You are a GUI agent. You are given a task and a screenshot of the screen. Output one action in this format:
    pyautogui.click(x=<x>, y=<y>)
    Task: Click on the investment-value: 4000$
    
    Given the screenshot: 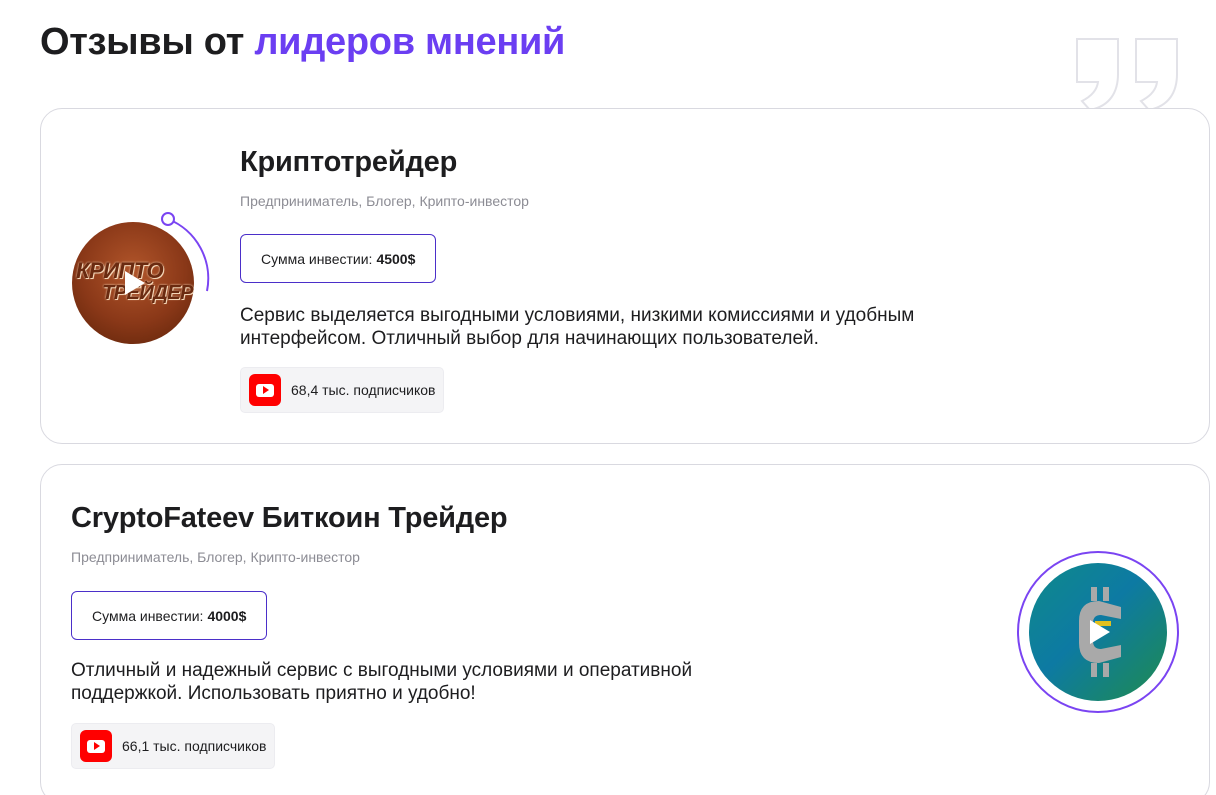 What is the action you would take?
    pyautogui.click(x=227, y=615)
    